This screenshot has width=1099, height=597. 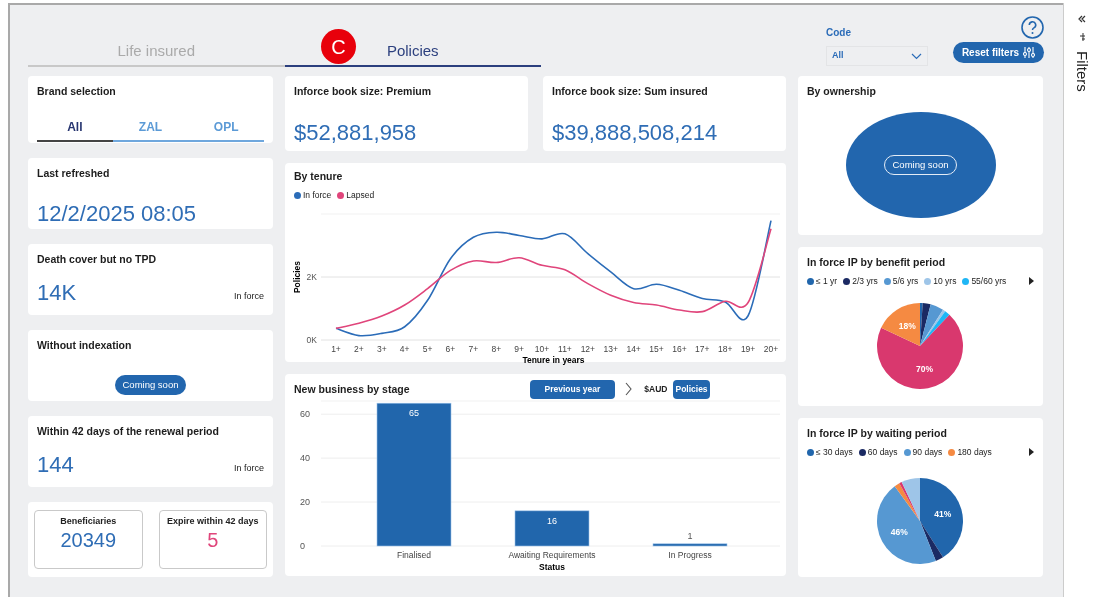 I want to click on legend-label: 10 yrs, so click(x=945, y=281).